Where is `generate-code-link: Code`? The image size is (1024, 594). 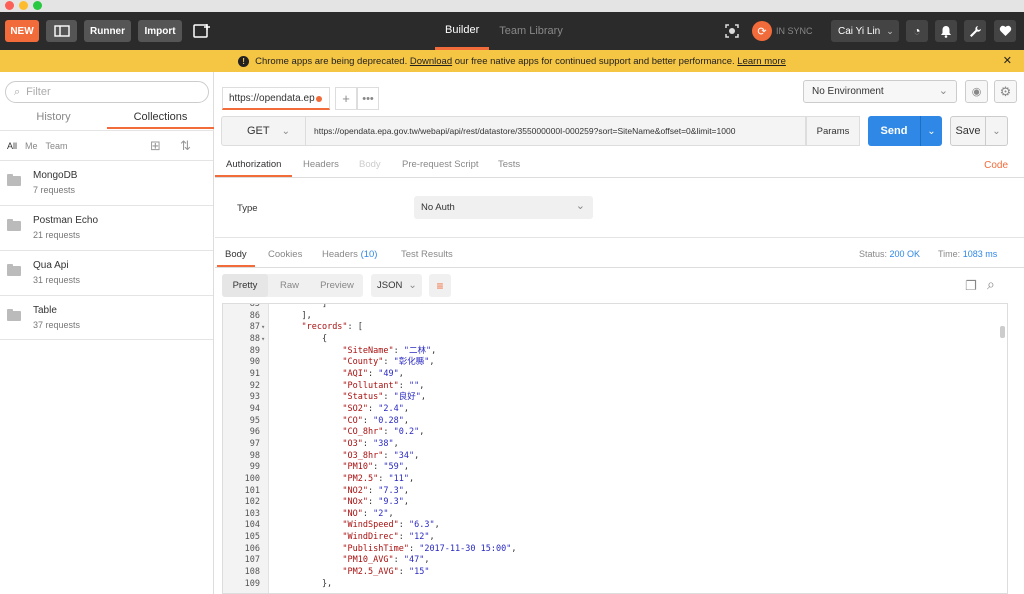
generate-code-link: Code is located at coordinates (996, 165).